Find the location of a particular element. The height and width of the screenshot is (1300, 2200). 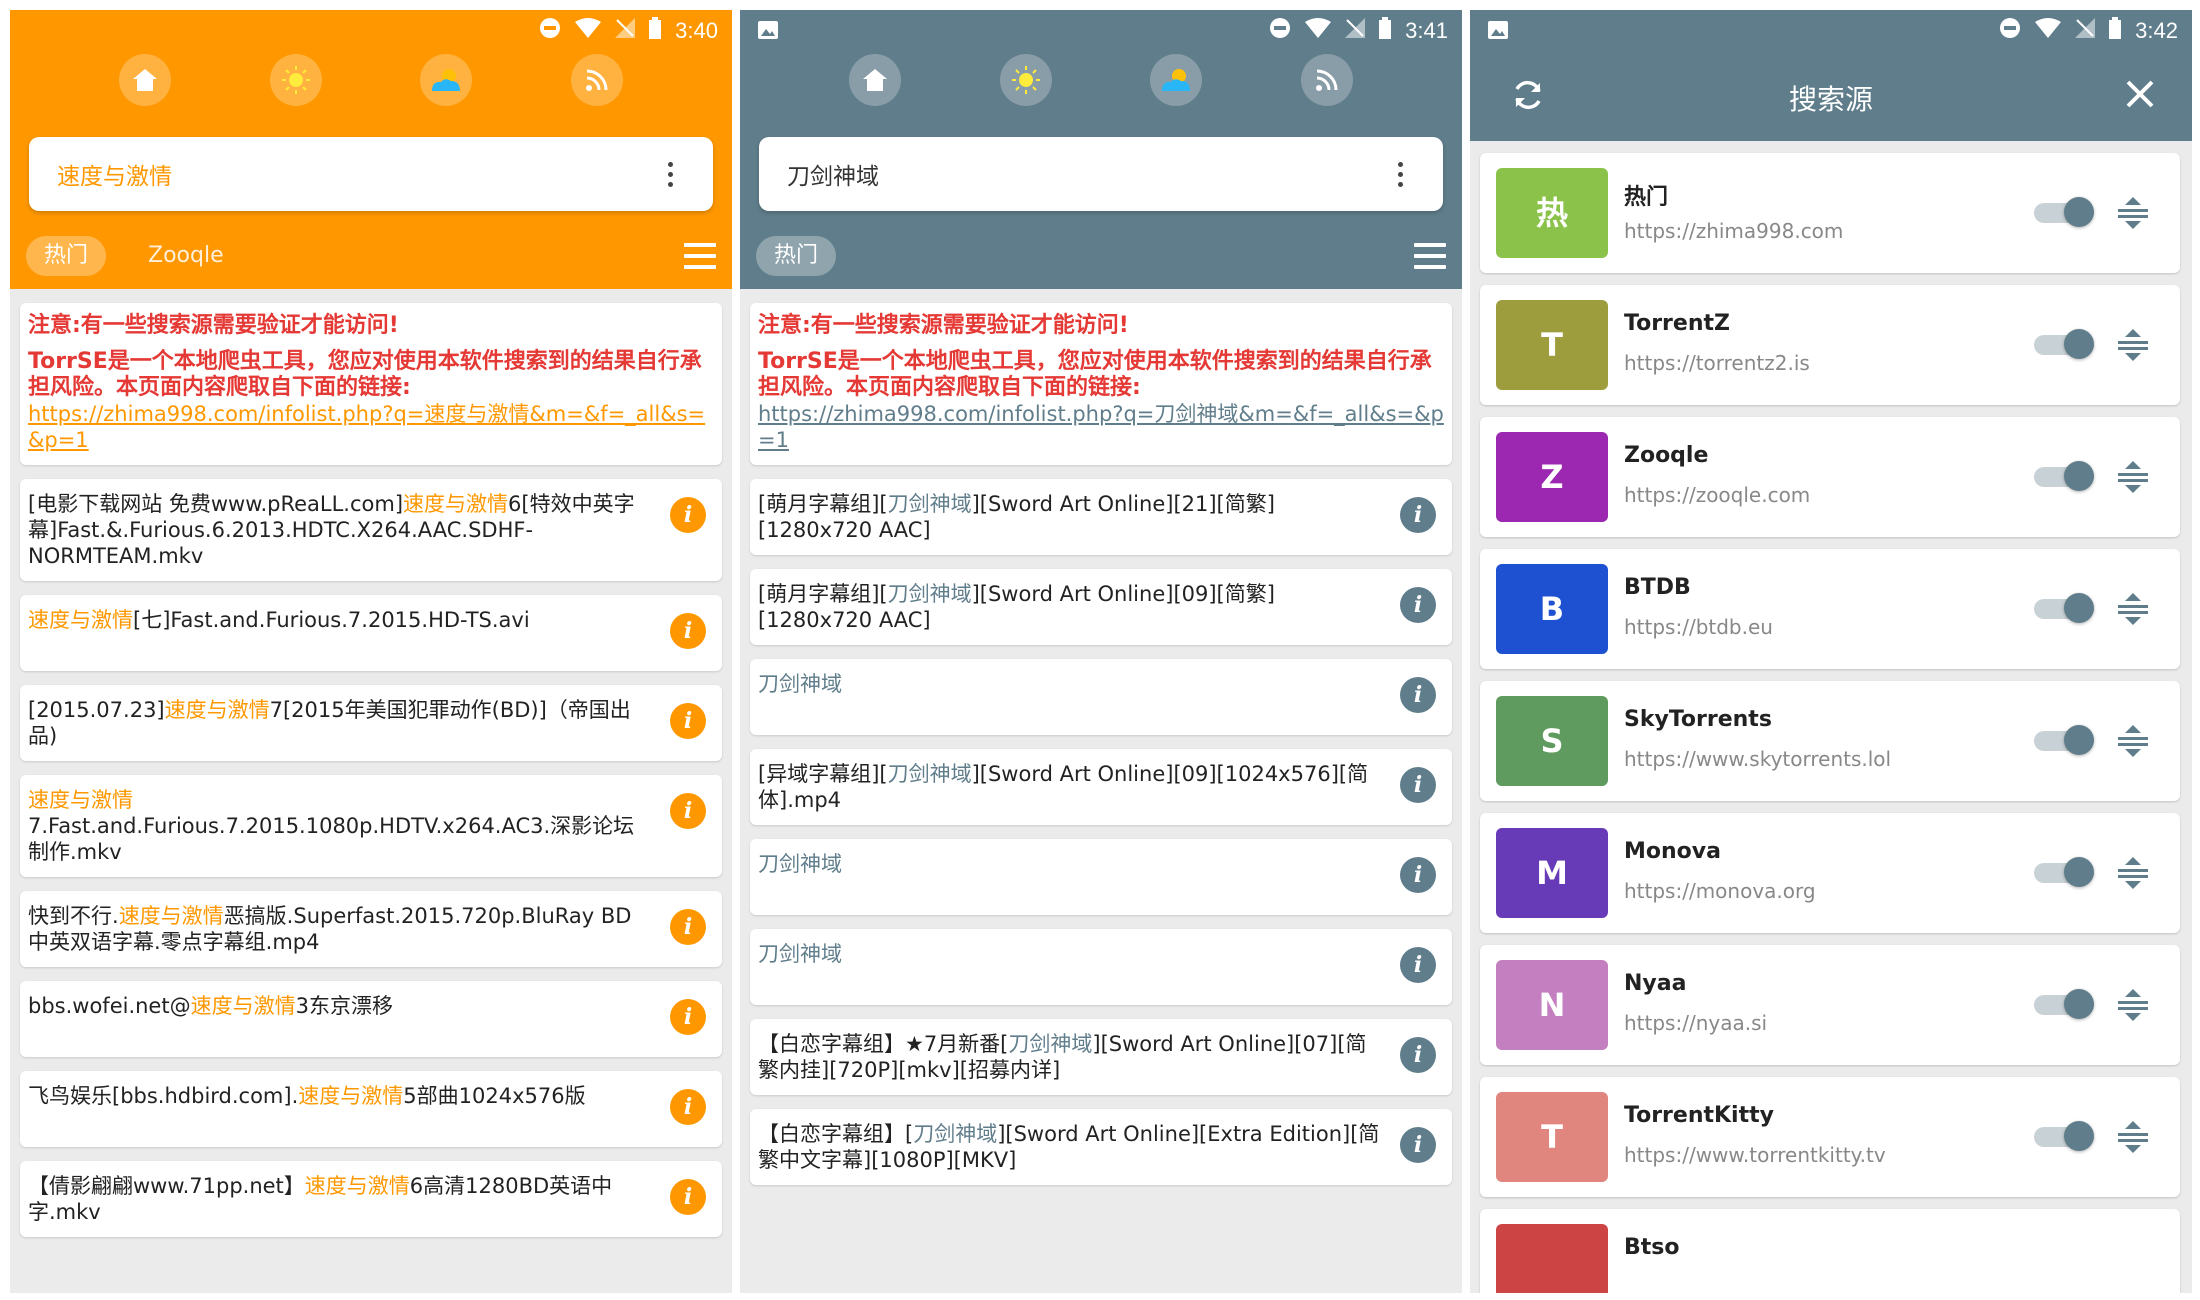

source-url: https://zhima998.com is located at coordinates (1734, 231).